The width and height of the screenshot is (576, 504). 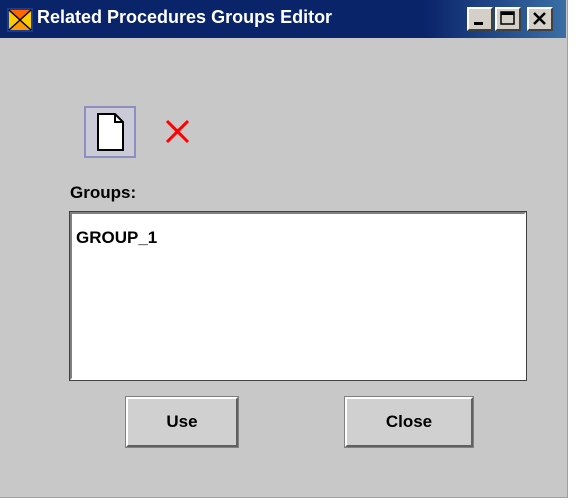 I want to click on delete-x-icon, so click(x=177, y=131).